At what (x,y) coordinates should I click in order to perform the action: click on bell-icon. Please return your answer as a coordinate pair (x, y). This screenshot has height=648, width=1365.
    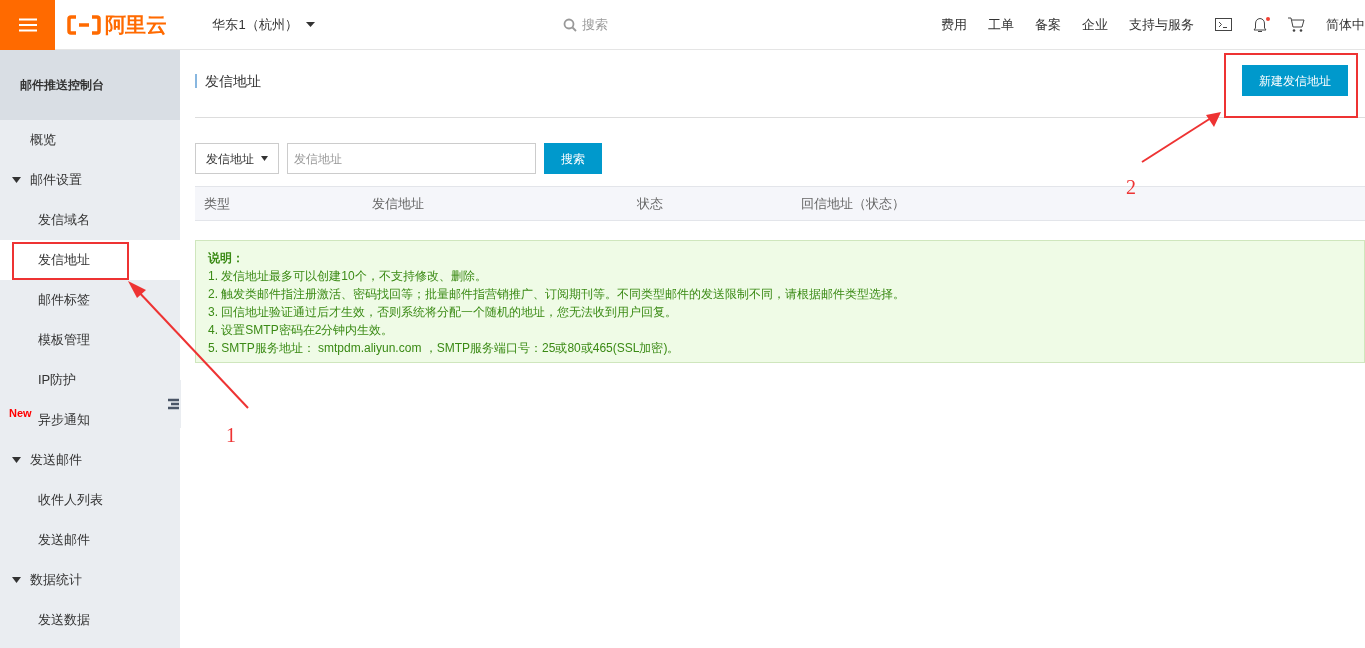
    Looking at the image, I should click on (1260, 24).